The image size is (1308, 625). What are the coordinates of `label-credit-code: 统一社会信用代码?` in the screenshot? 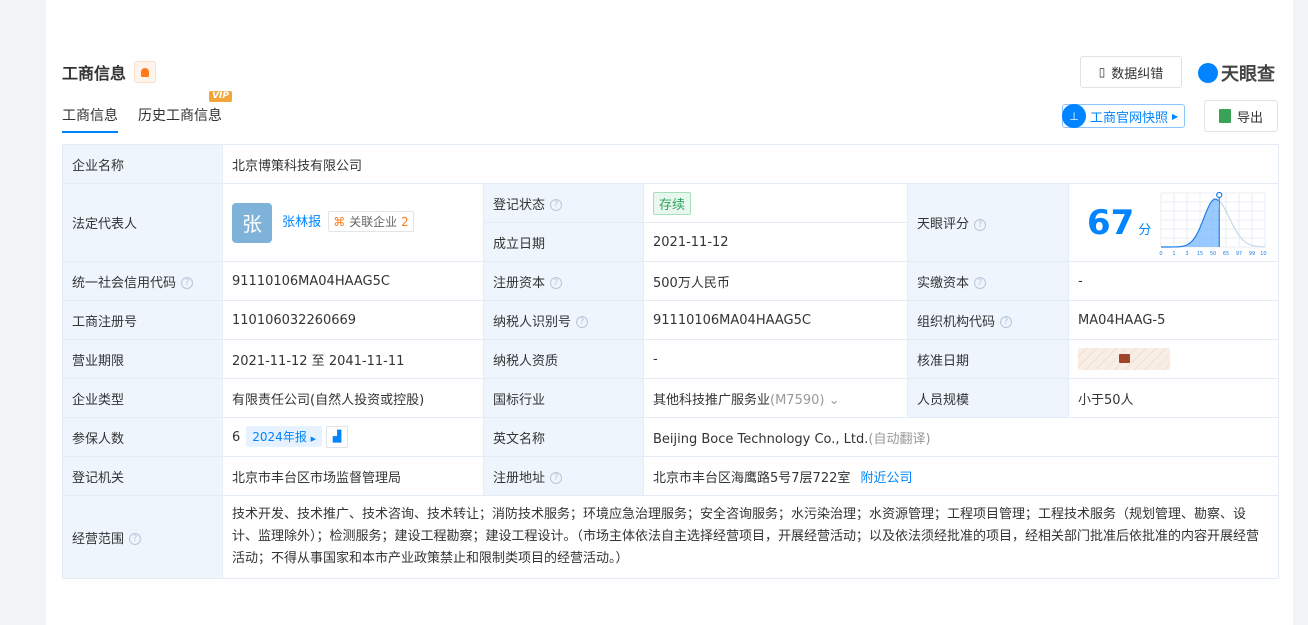 It's located at (142, 281).